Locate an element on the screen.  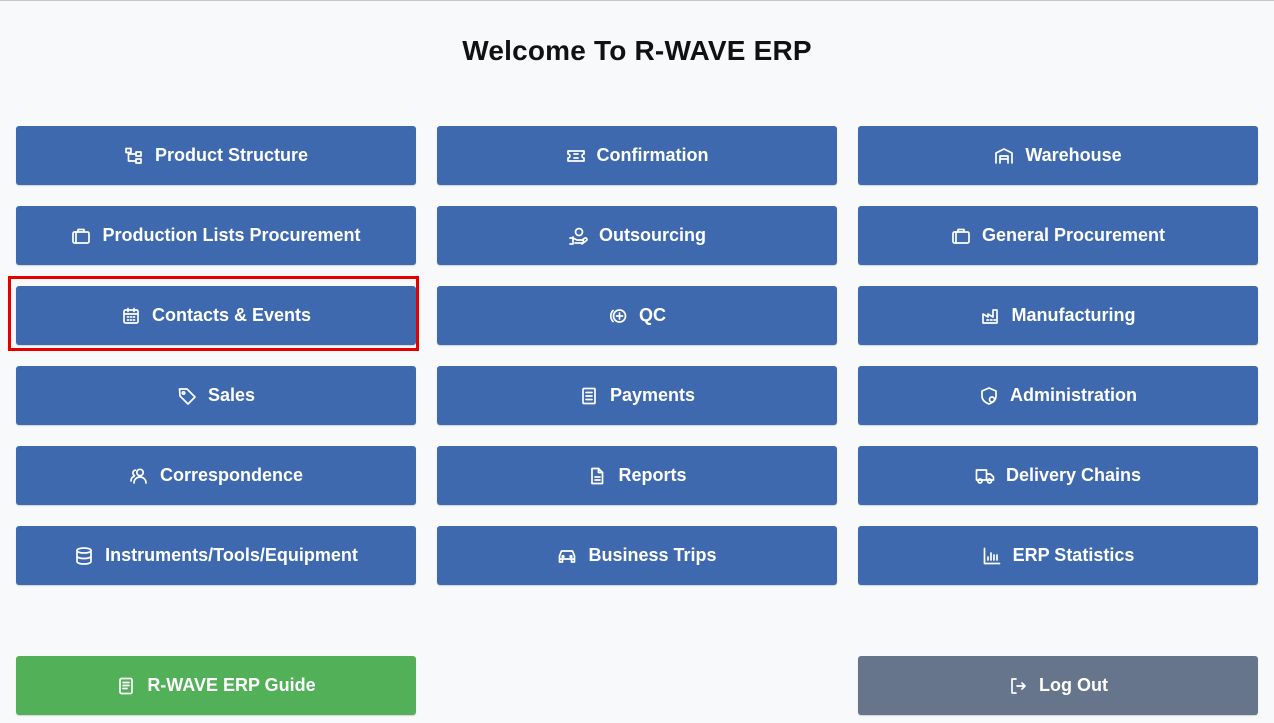
production-lists-procurement-button: Production Lists Procurement is located at coordinates (216, 235).